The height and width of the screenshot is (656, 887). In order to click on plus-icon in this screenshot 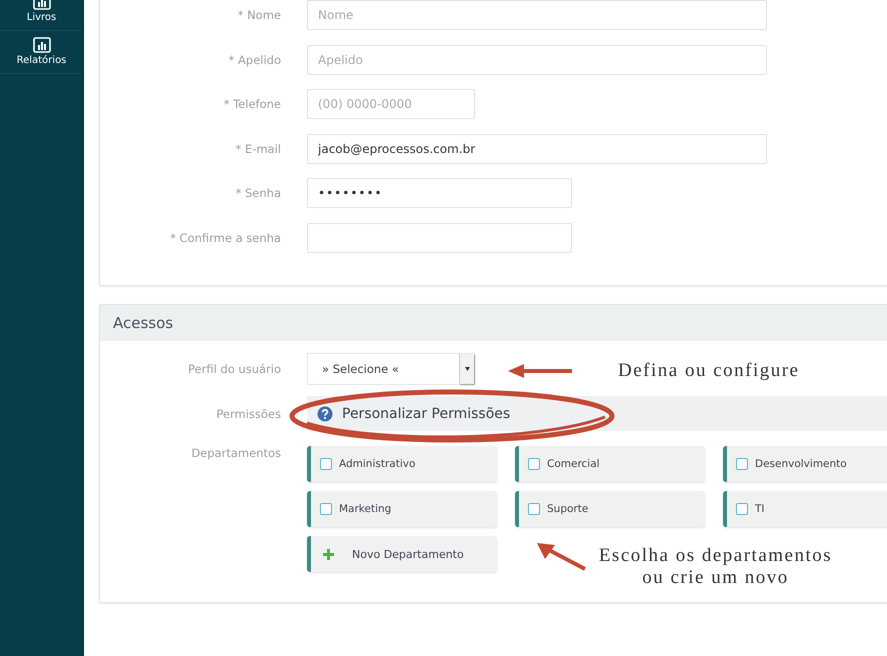, I will do `click(328, 554)`.